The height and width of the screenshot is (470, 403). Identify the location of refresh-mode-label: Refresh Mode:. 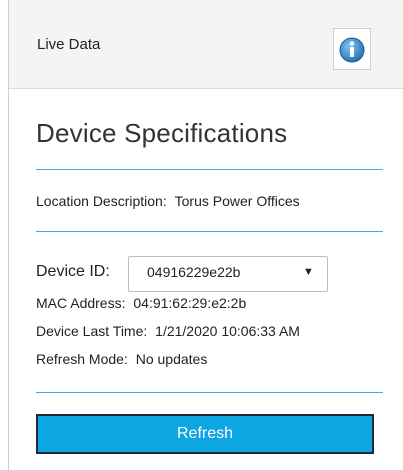
(82, 359).